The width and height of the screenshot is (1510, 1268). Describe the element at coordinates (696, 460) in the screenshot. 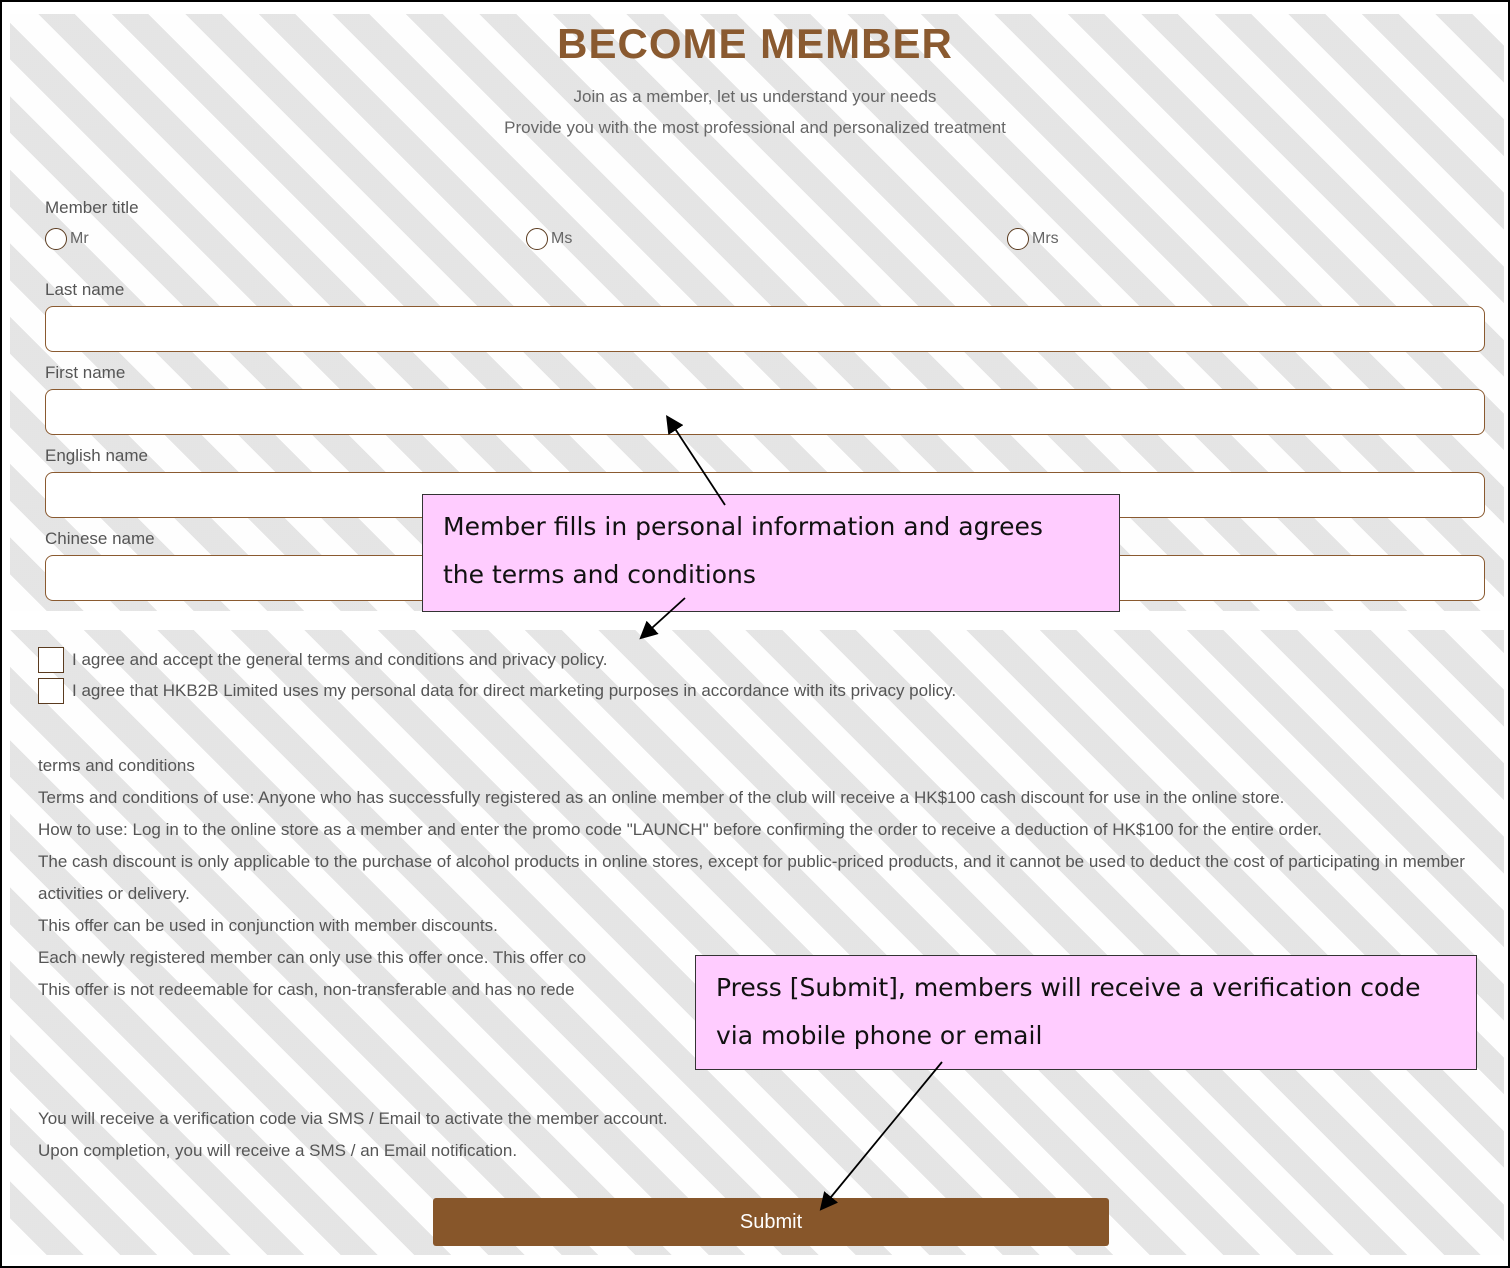

I see `arrow-to-first-name` at that location.